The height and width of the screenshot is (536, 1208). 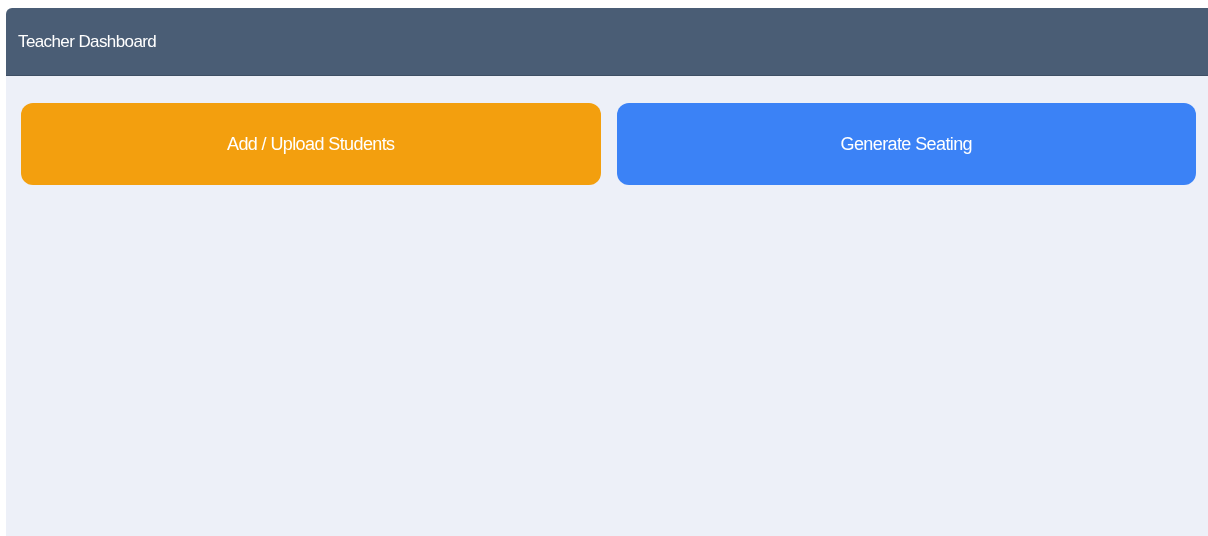 What do you see at coordinates (87, 41) in the screenshot?
I see `page-title: Teacher Dashboard` at bounding box center [87, 41].